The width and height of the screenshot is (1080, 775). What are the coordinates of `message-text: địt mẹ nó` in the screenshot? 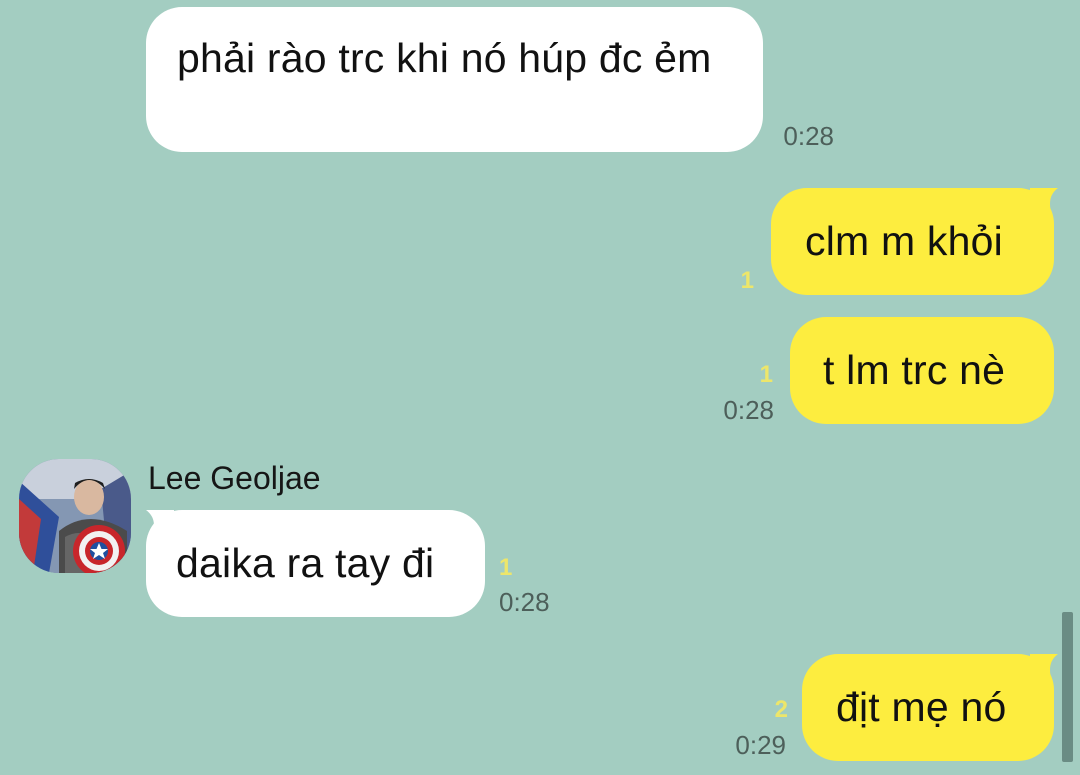 It's located at (921, 707).